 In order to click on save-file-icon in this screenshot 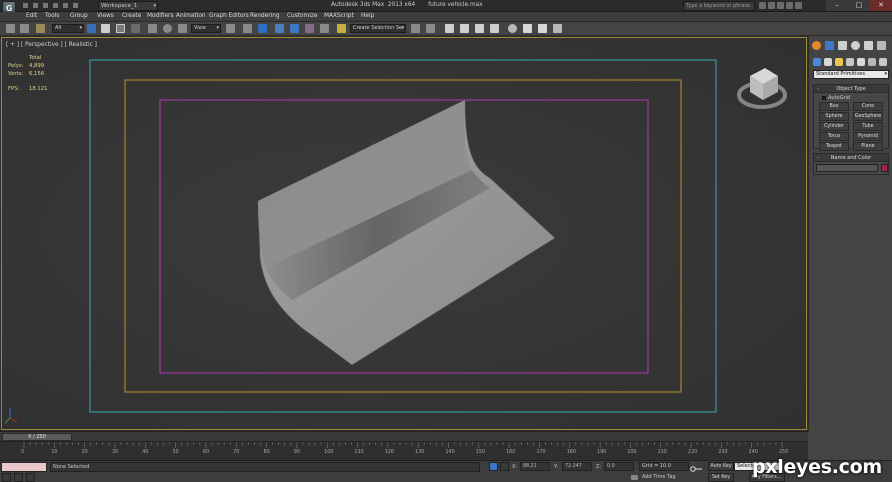, I will do `click(45, 5)`.